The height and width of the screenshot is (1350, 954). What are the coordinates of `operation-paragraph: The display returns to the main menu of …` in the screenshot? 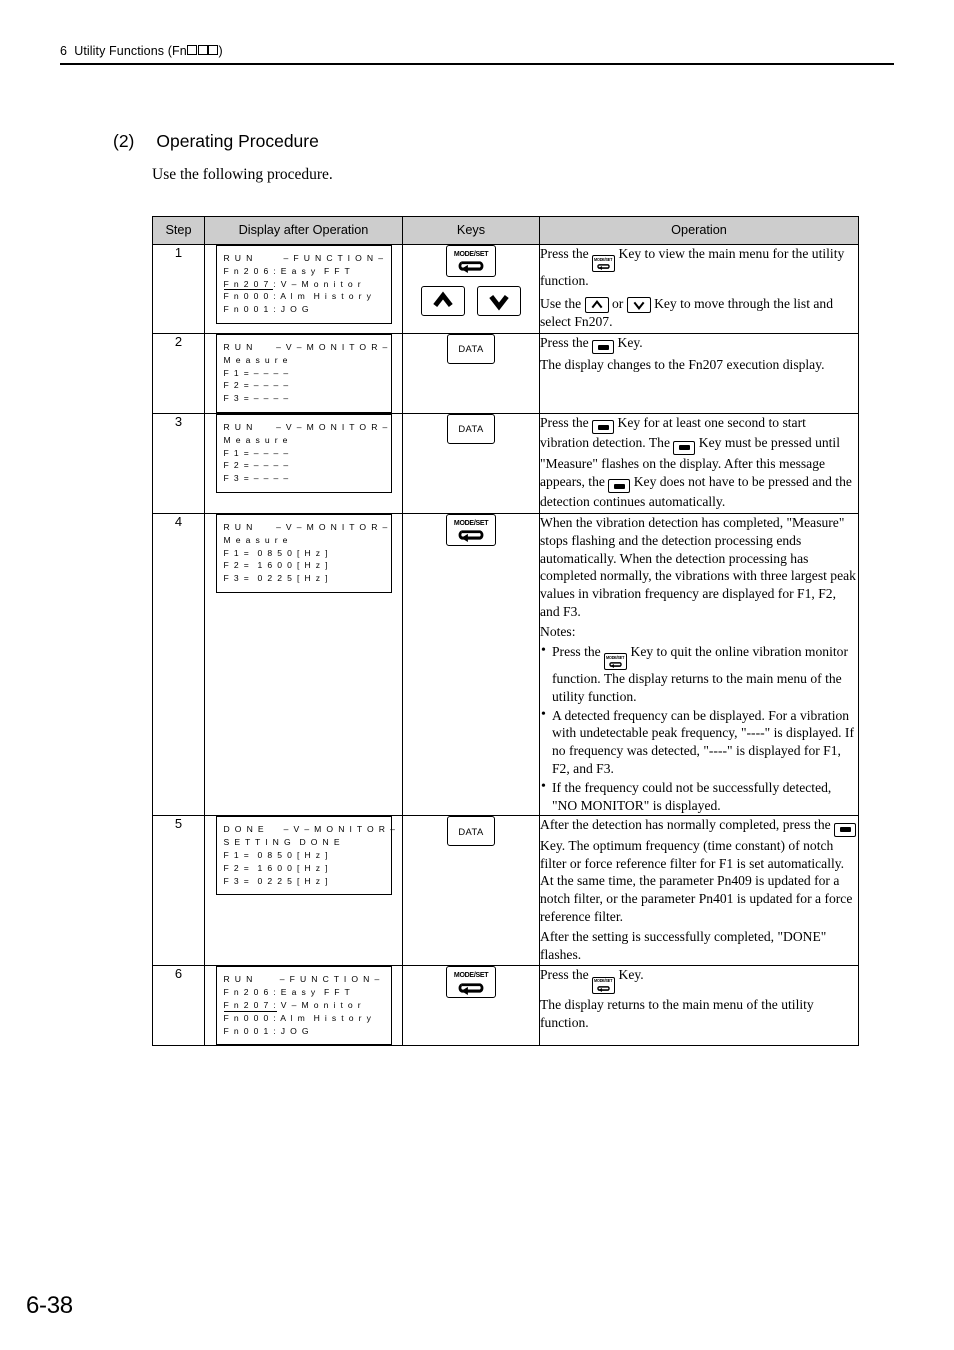 It's located at (677, 1013).